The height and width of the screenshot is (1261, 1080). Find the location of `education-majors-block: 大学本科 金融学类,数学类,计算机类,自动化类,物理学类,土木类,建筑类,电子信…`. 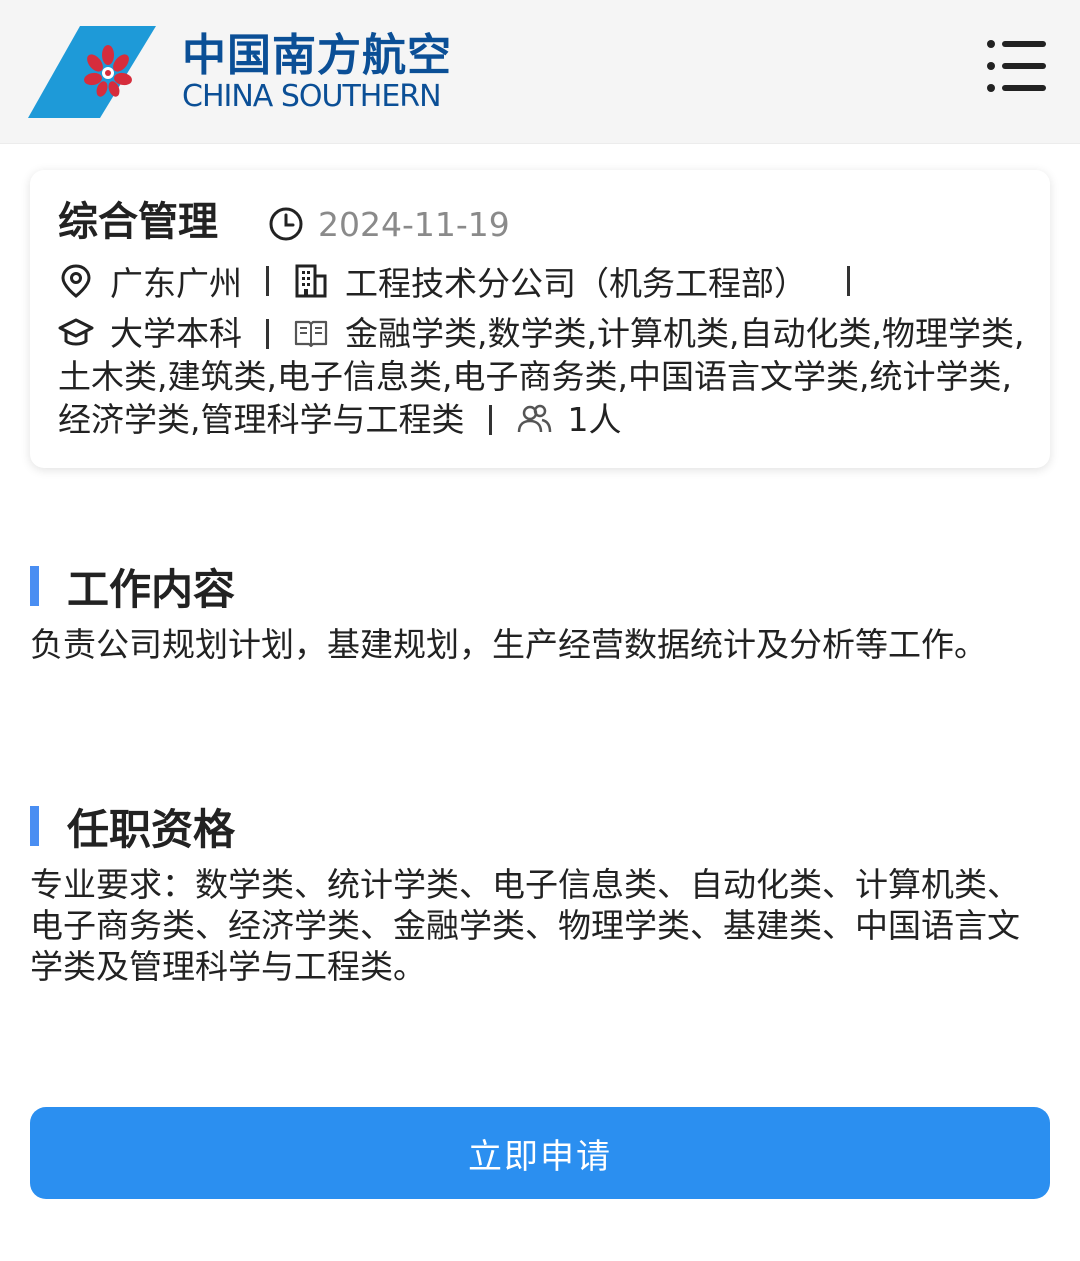

education-majors-block: 大学本科 金融学类,数学类,计算机类,自动化类,物理学类,土木类,建筑类,电子信… is located at coordinates (543, 376).